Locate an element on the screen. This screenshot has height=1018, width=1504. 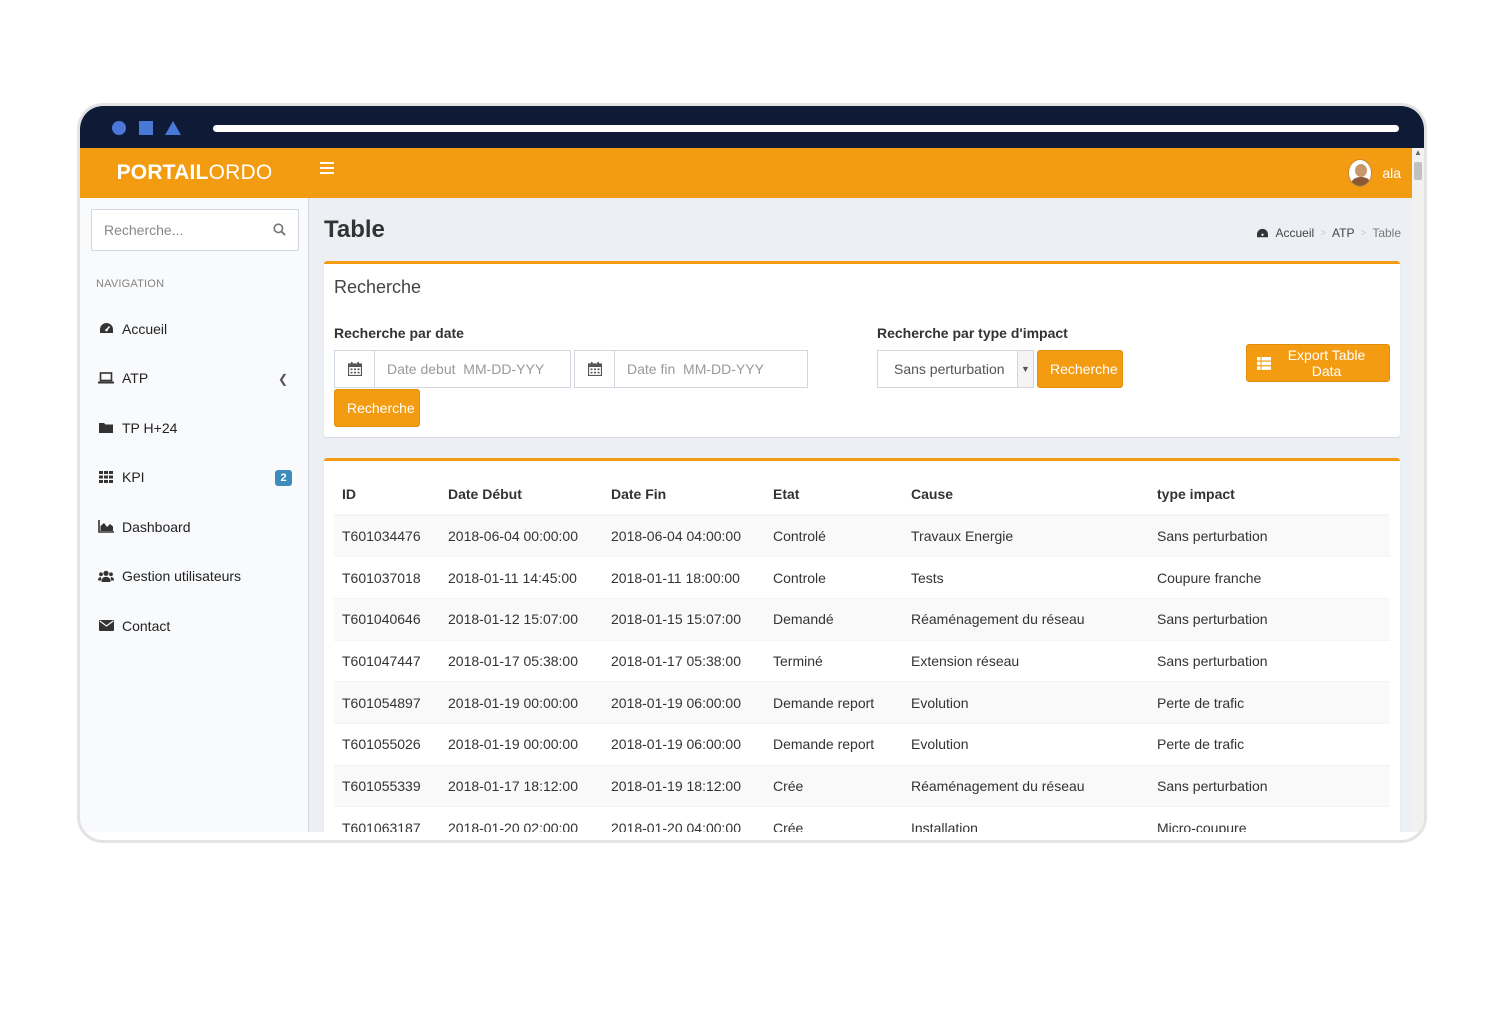
cell-etat: Terminé is located at coordinates (834, 660).